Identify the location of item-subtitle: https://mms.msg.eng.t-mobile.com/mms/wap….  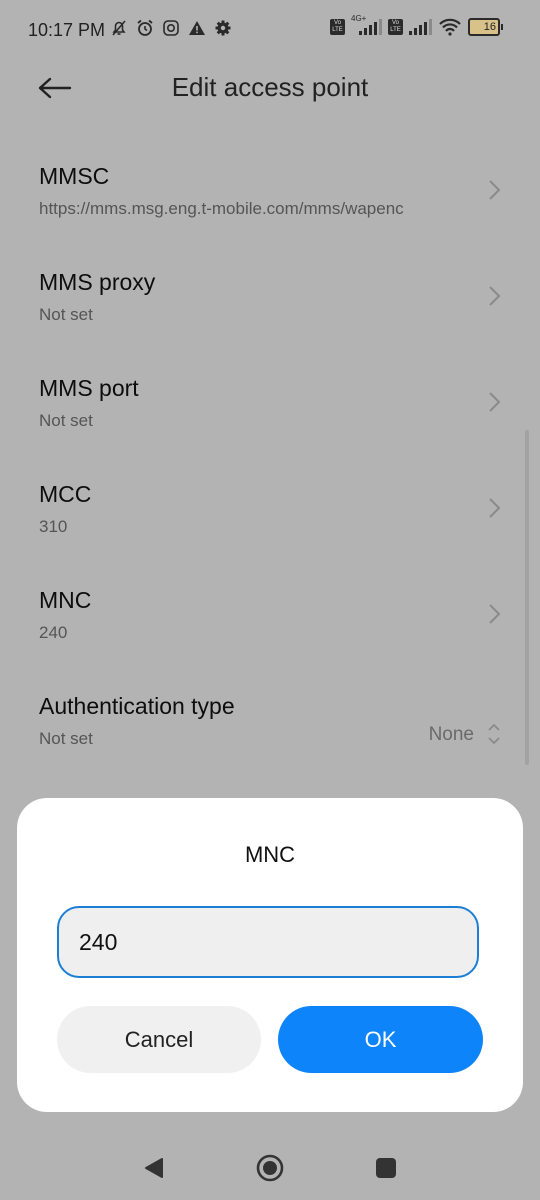
(221, 208).